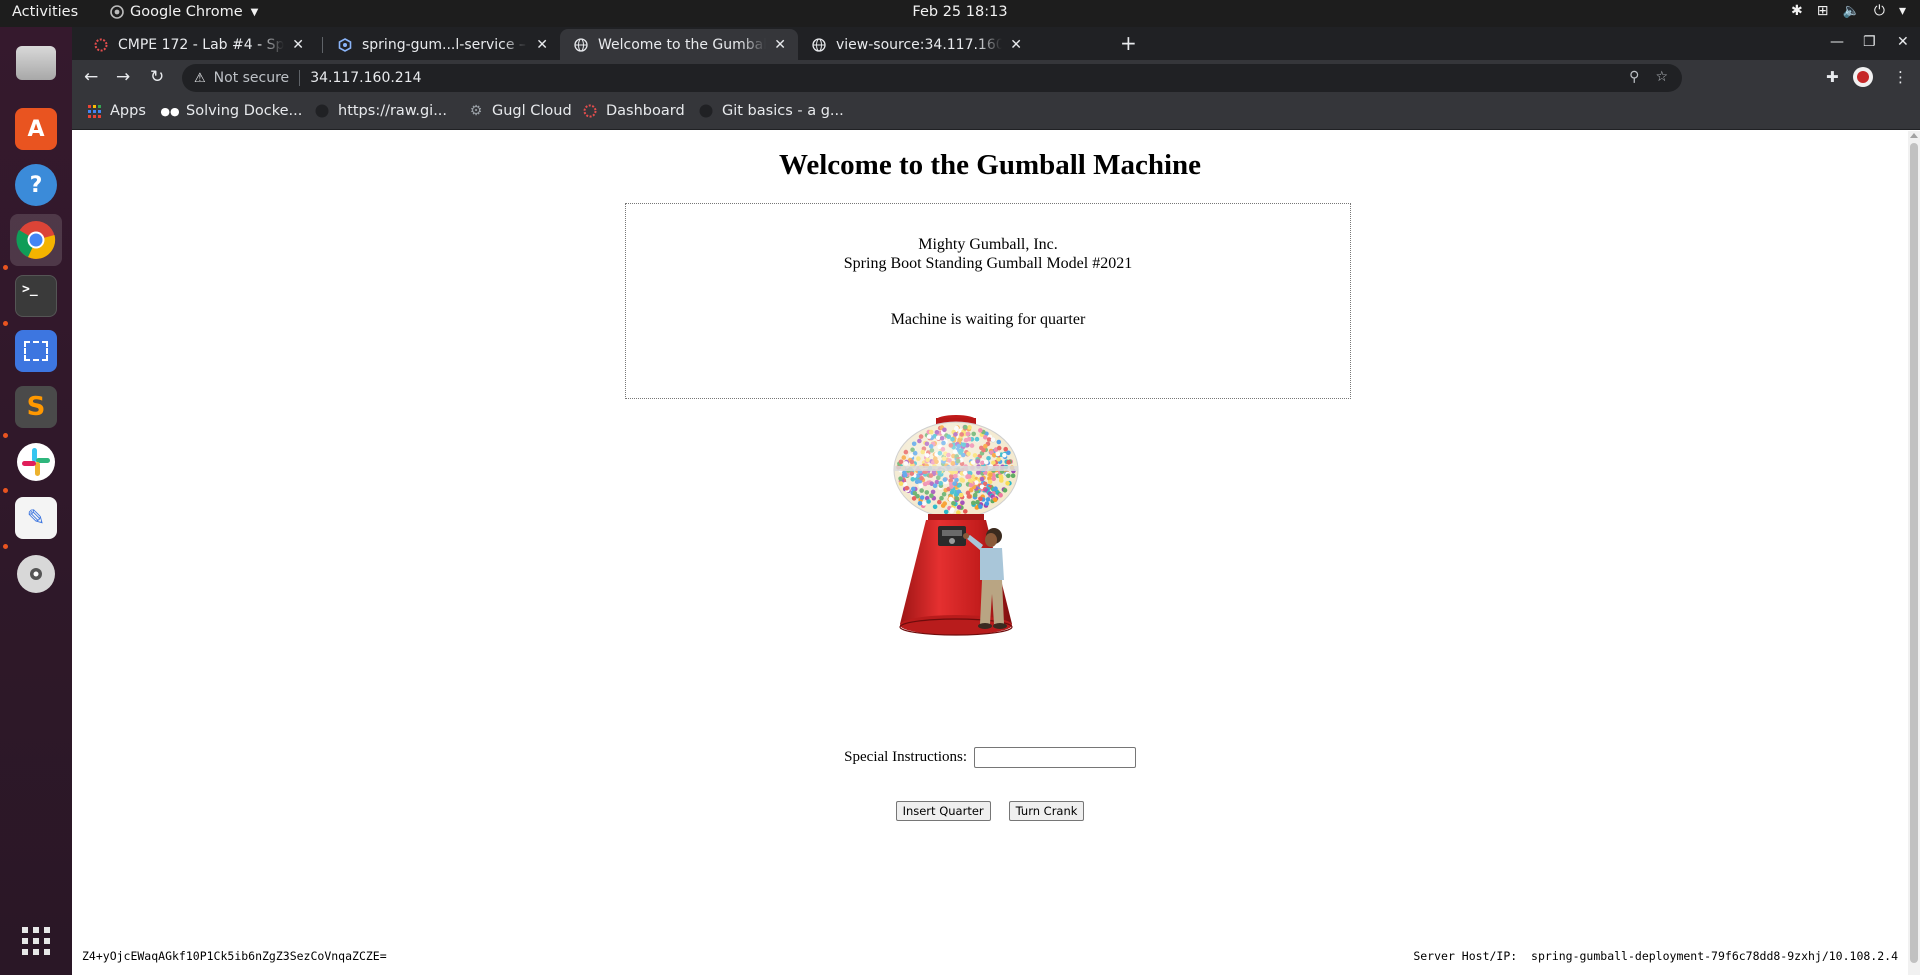 This screenshot has width=1920, height=975. What do you see at coordinates (1869, 42) in the screenshot?
I see `restore-icon: ❐` at bounding box center [1869, 42].